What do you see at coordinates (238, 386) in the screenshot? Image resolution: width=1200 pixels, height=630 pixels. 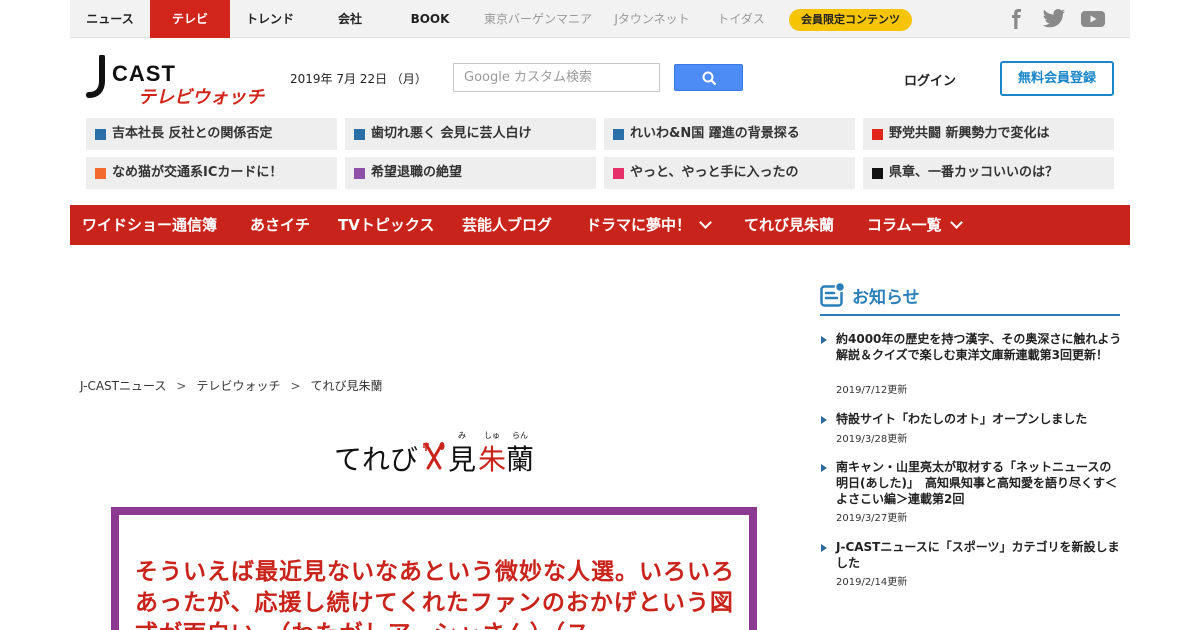 I see `breadcrumb-item: テレビウォッチ` at bounding box center [238, 386].